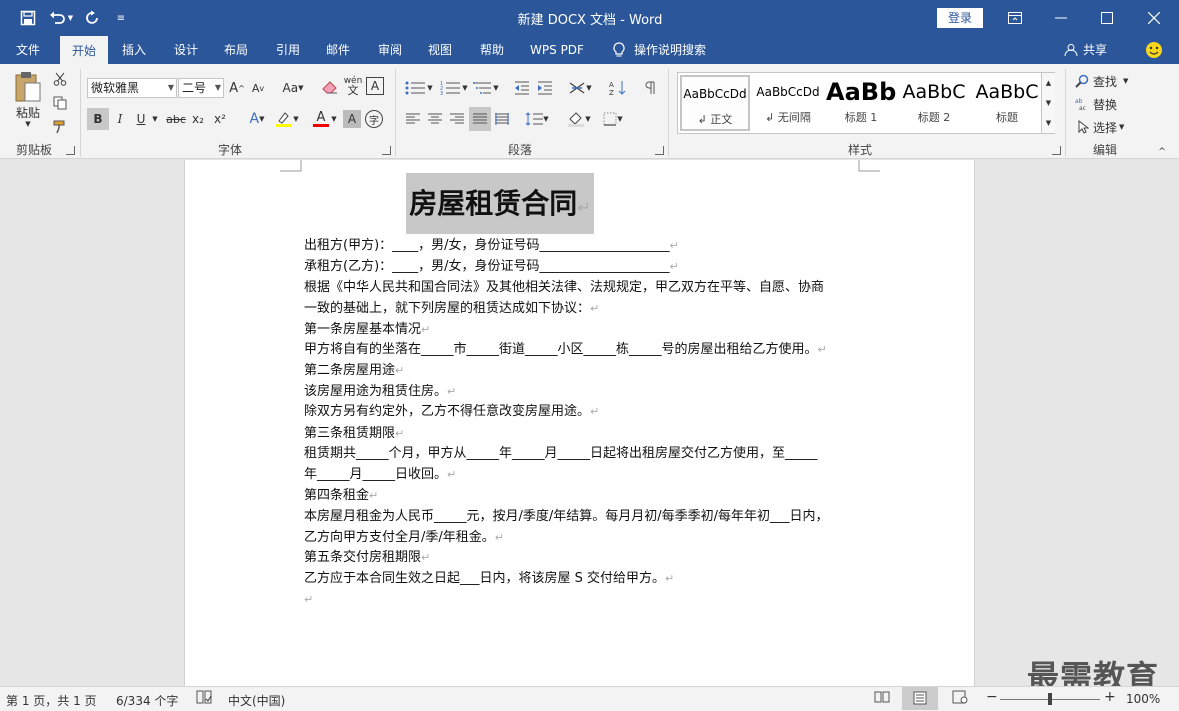  I want to click on shrink-font-icon: Av, so click(258, 88).